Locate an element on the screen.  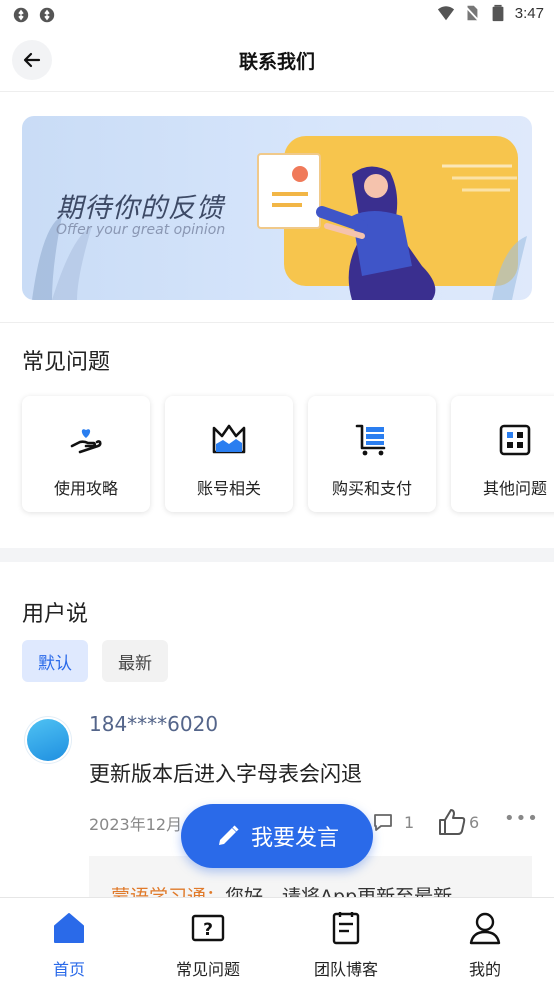
post-username: 184****6020 is located at coordinates (153, 724).